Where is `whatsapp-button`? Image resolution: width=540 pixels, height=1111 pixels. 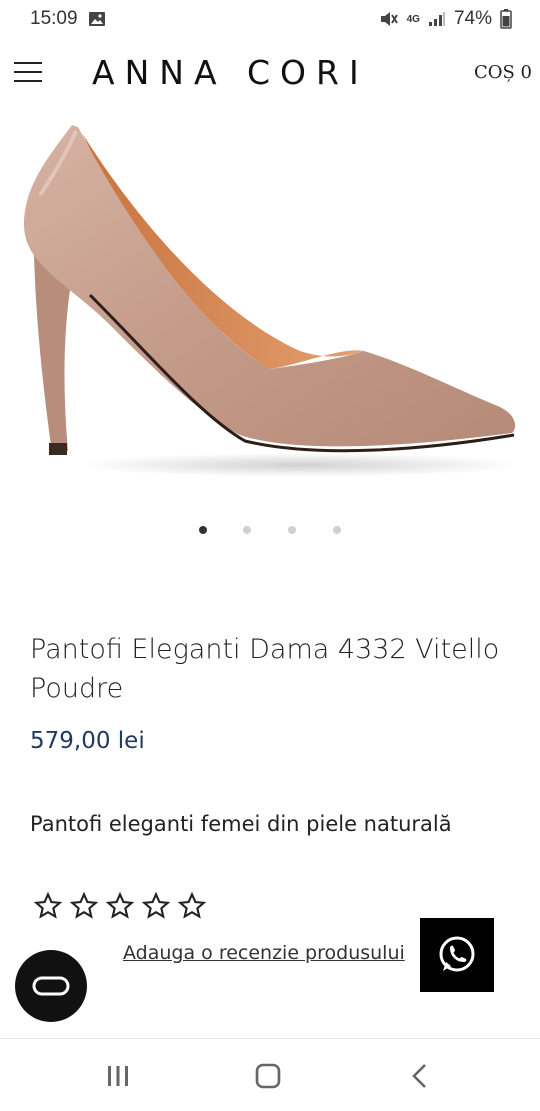 whatsapp-button is located at coordinates (457, 955).